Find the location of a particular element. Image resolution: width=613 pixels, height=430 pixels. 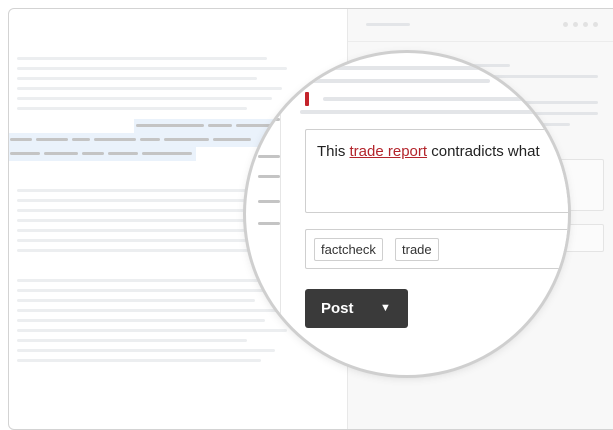

pane-header is located at coordinates (480, 25).